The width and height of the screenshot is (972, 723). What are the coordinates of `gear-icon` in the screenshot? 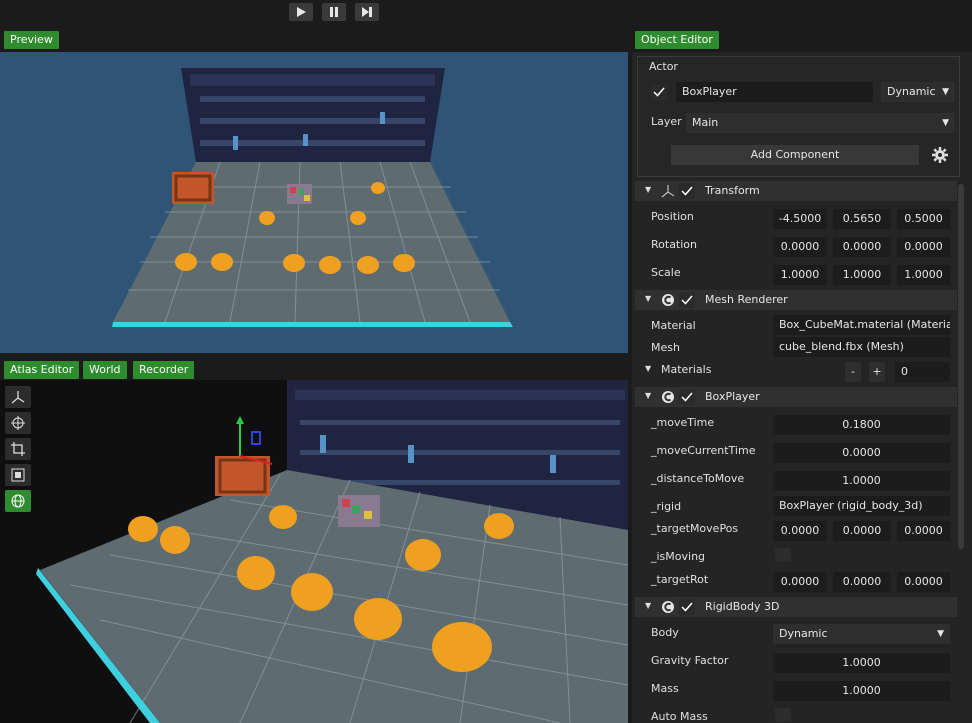 It's located at (940, 155).